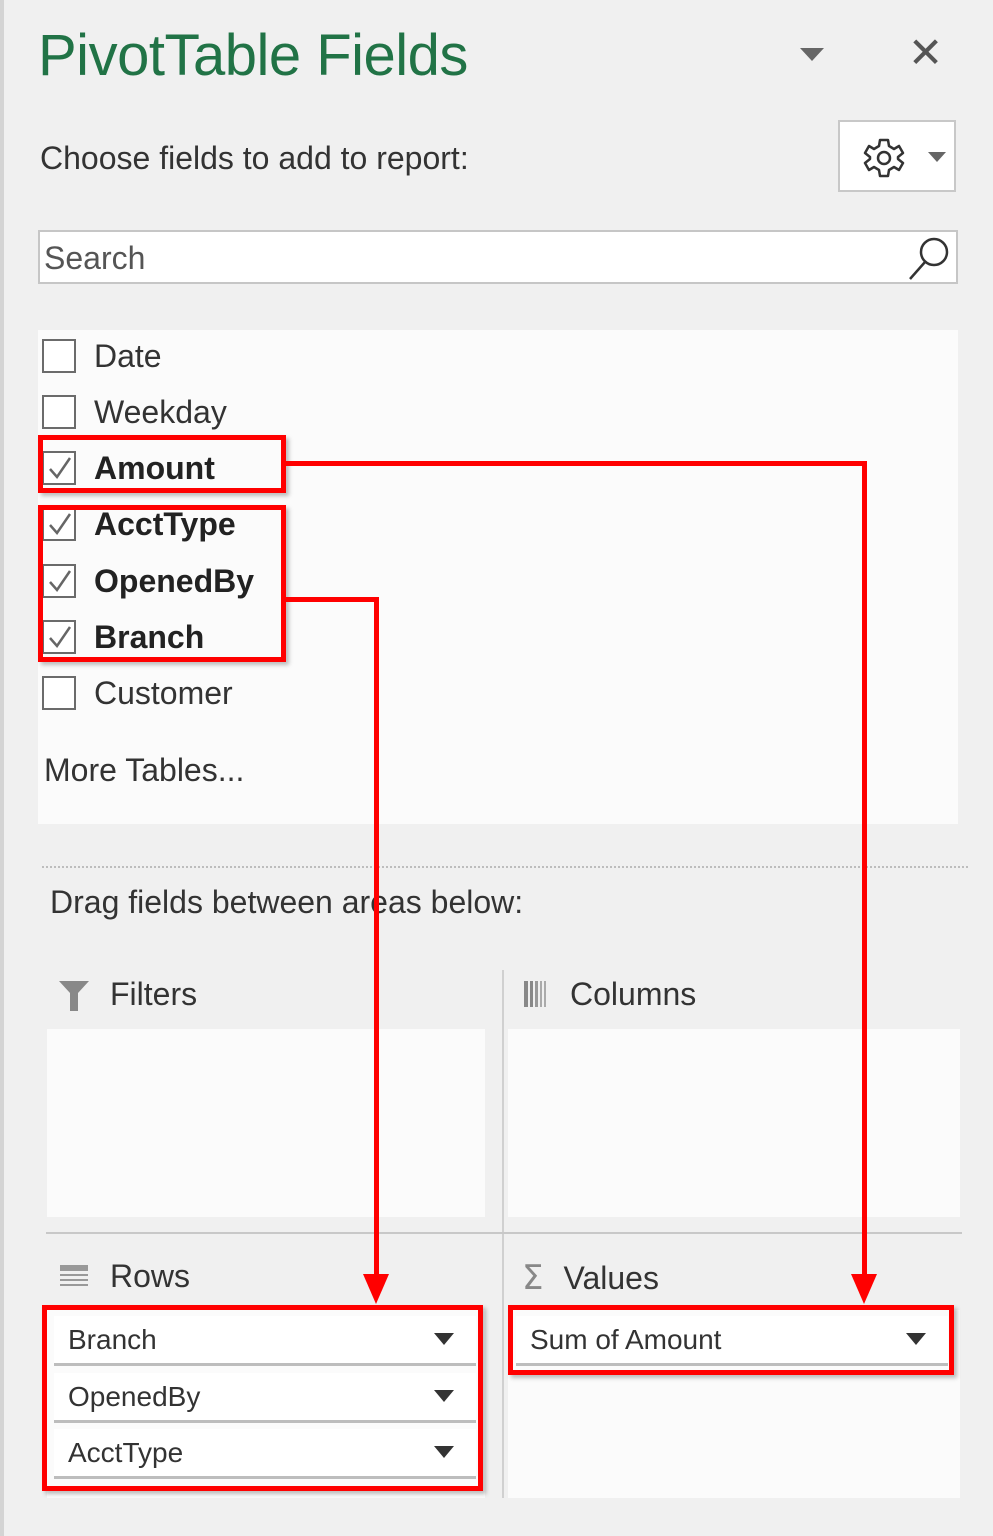 Image resolution: width=993 pixels, height=1536 pixels. I want to click on values-label: Values, so click(611, 1277).